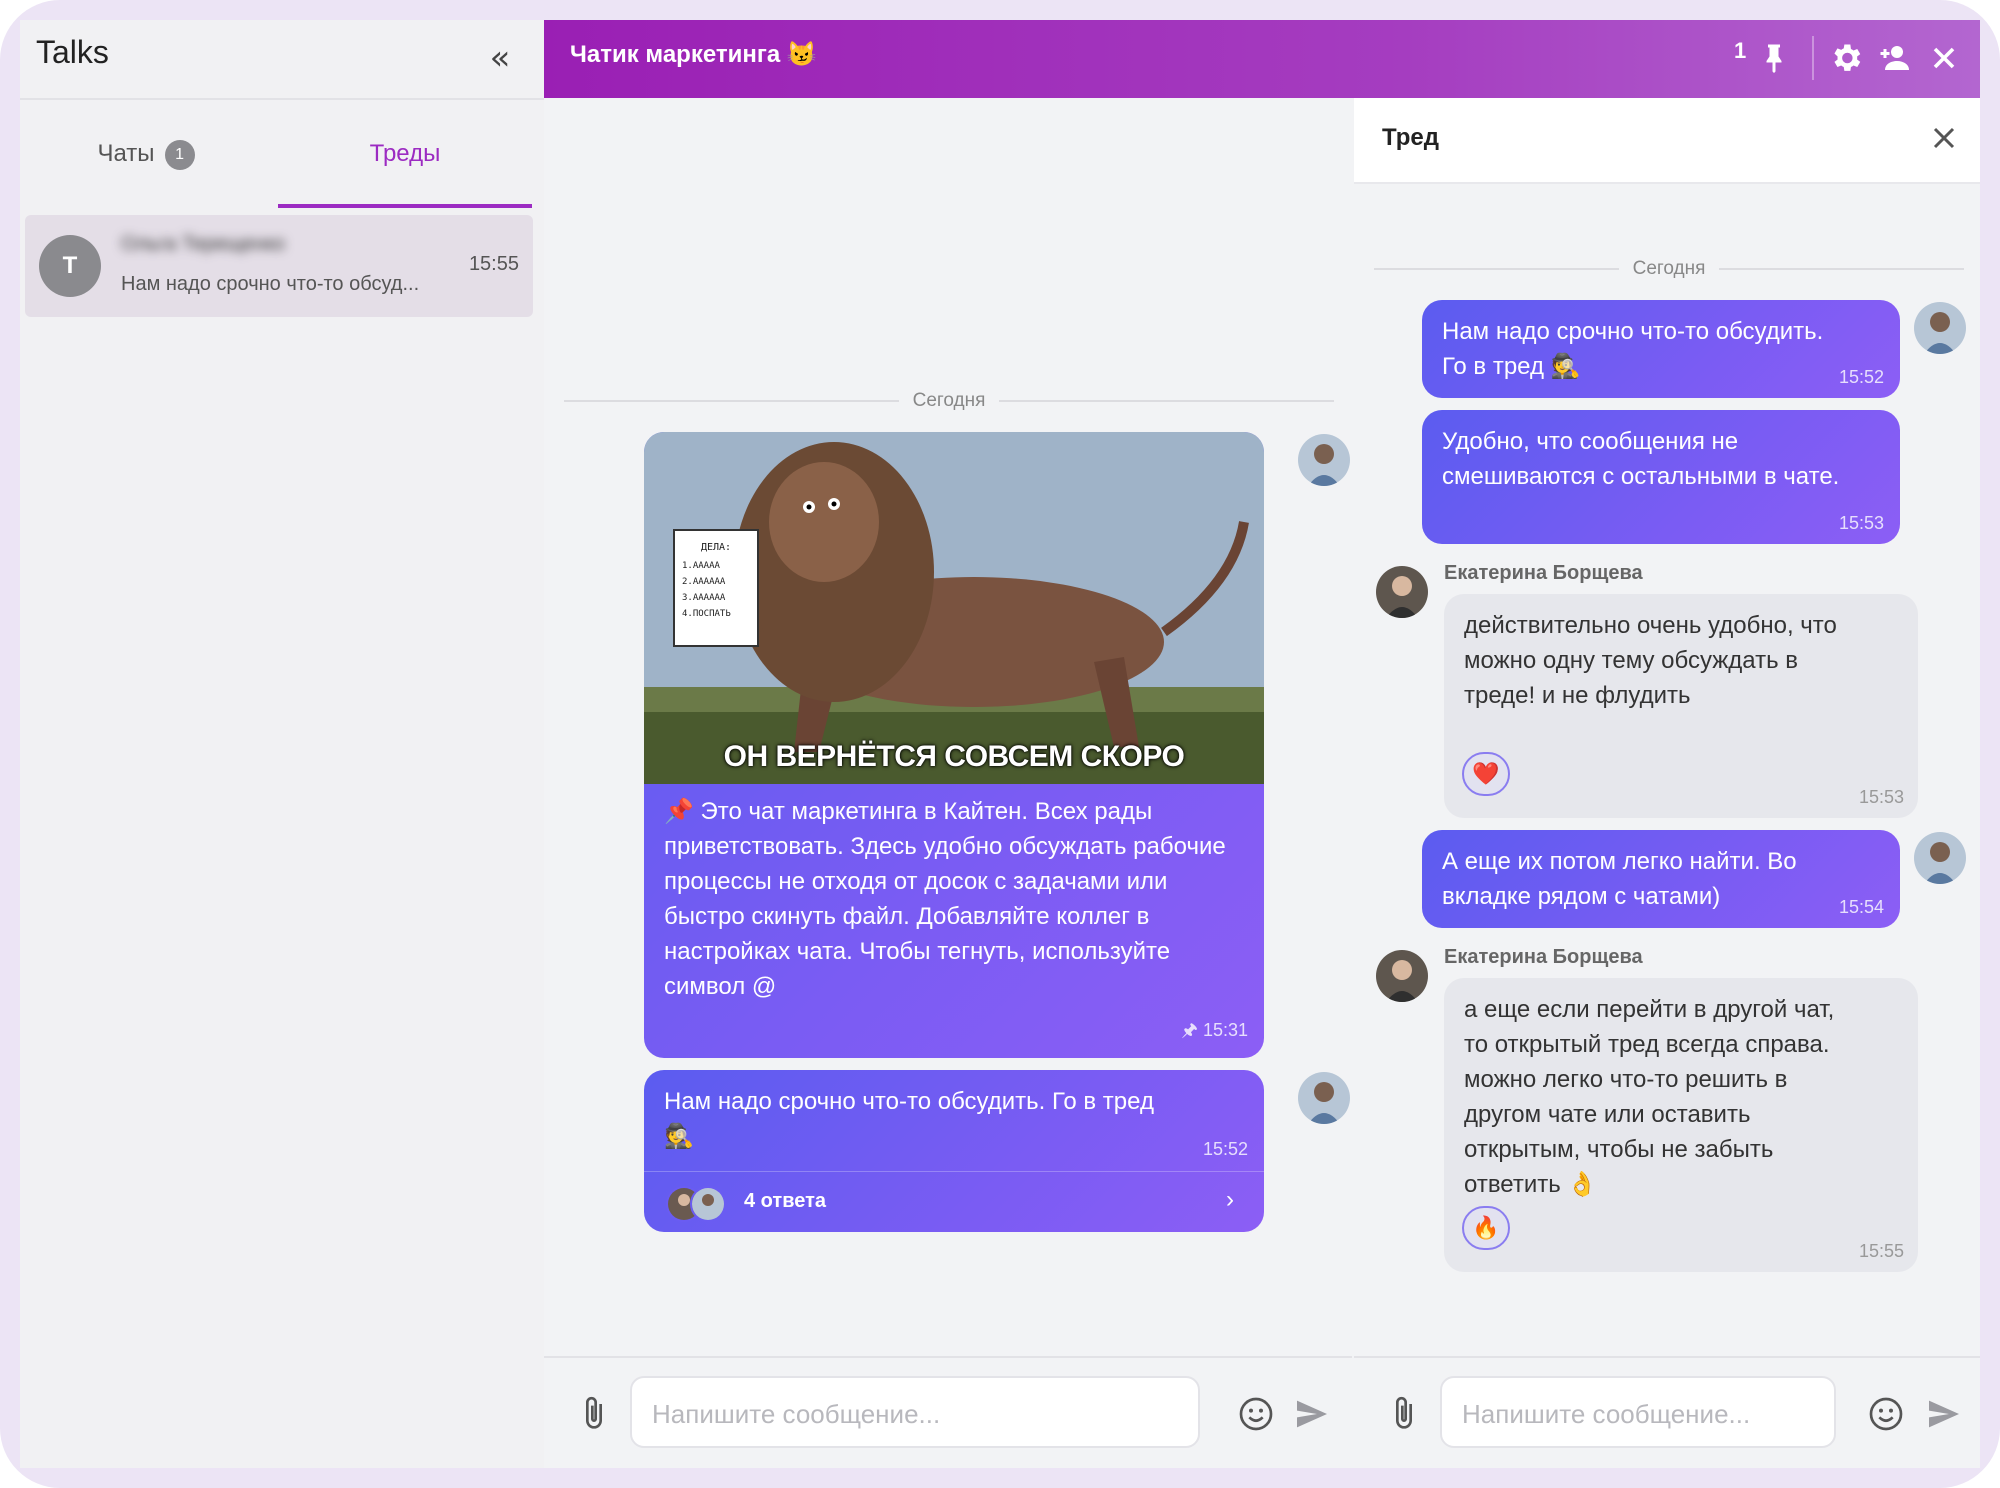 This screenshot has width=2000, height=1488. I want to click on thread-title: Тред, so click(1410, 137).